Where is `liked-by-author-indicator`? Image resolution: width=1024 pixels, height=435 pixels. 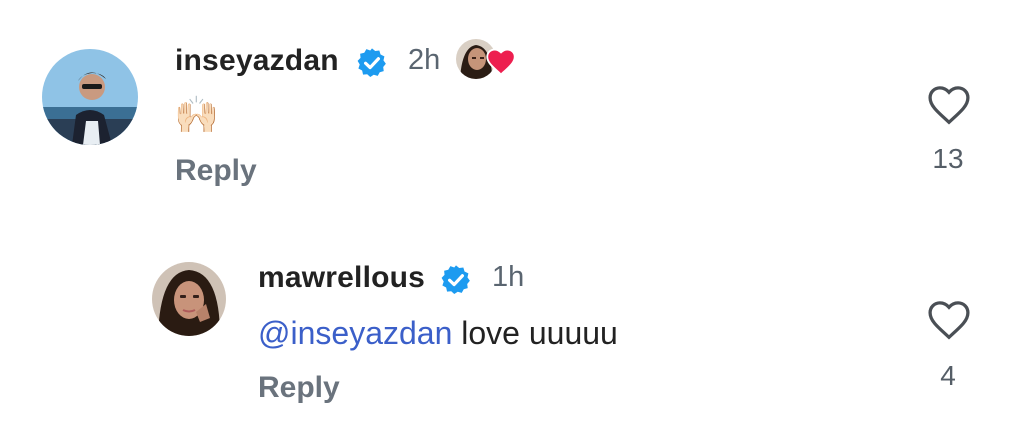 liked-by-author-indicator is located at coordinates (487, 61).